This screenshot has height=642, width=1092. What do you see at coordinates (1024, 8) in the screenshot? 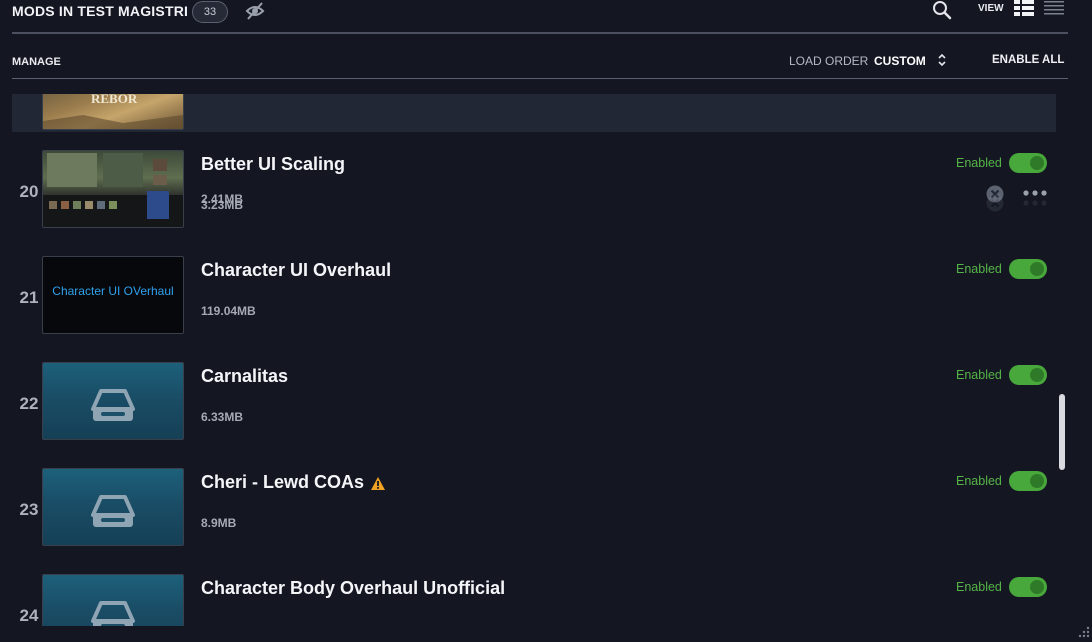
I see `grid-view-icon` at bounding box center [1024, 8].